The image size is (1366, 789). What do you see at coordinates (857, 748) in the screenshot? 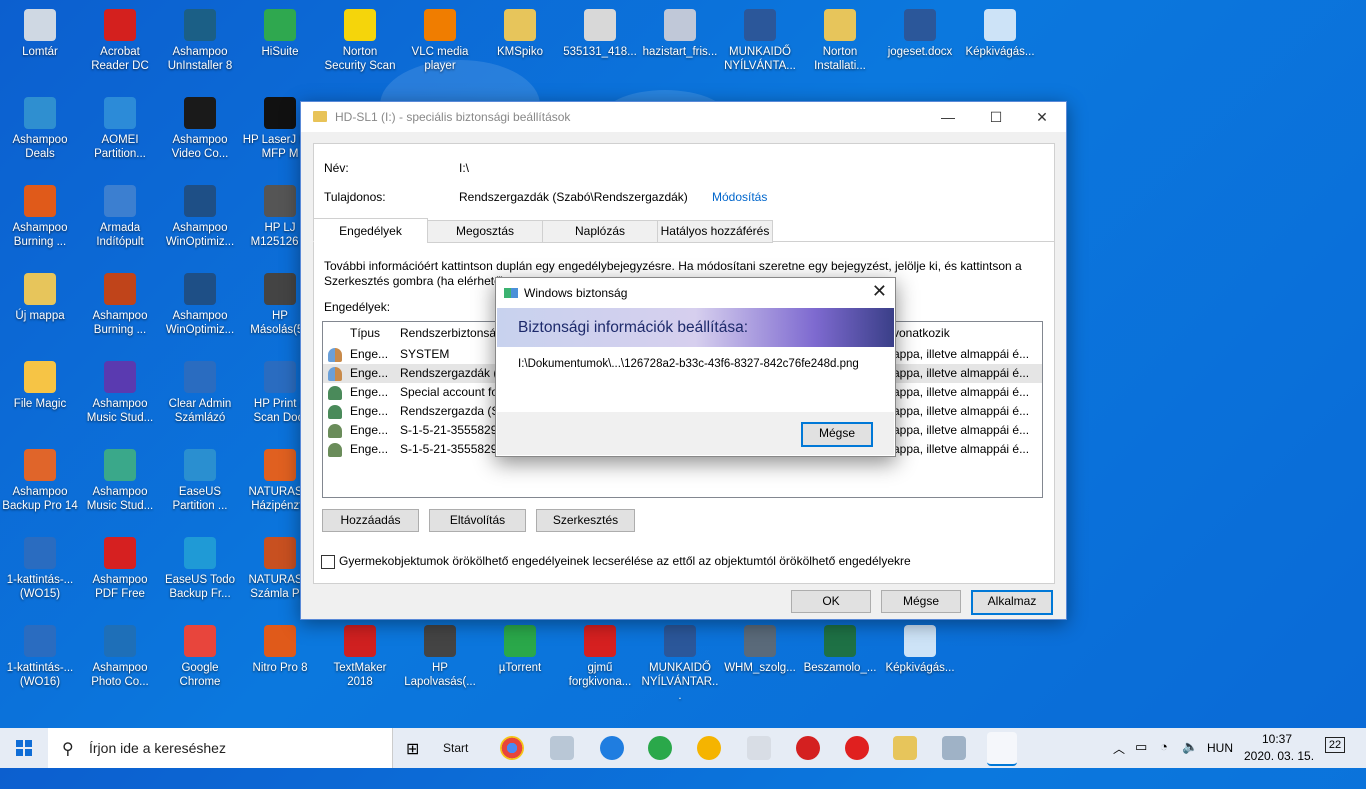
I see `opera-taskbar-icon` at bounding box center [857, 748].